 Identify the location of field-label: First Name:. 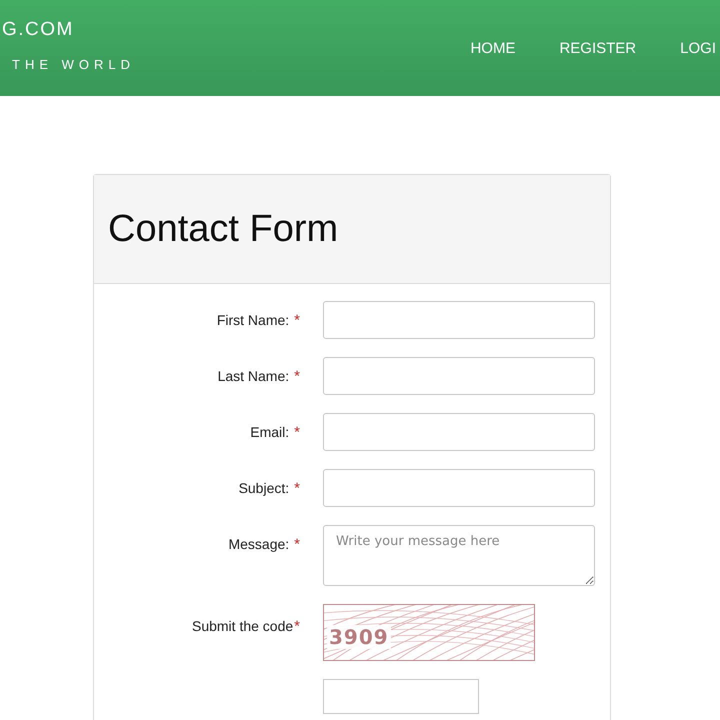
(253, 320).